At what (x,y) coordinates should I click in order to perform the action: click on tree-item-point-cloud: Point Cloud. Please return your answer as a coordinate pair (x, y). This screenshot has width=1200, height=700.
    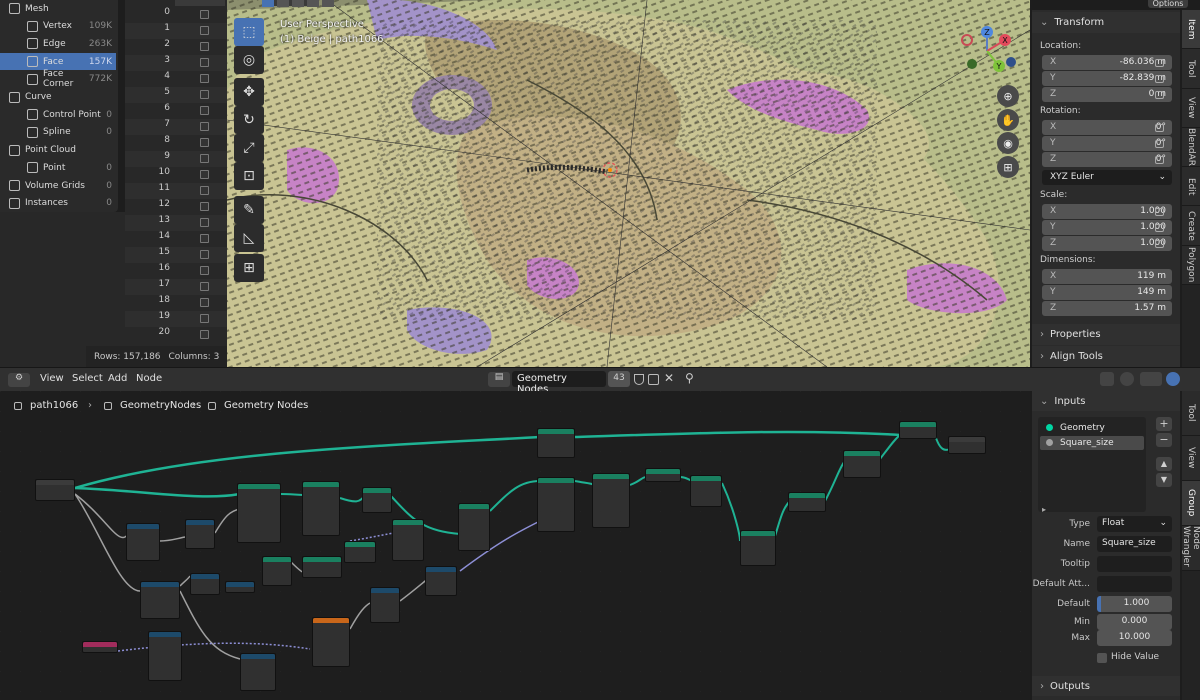
    Looking at the image, I should click on (58, 150).